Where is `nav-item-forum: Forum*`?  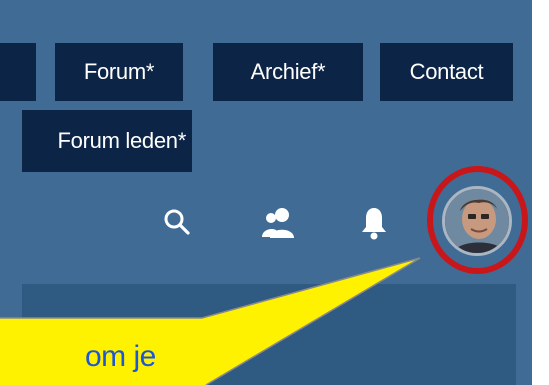 nav-item-forum: Forum* is located at coordinates (119, 72).